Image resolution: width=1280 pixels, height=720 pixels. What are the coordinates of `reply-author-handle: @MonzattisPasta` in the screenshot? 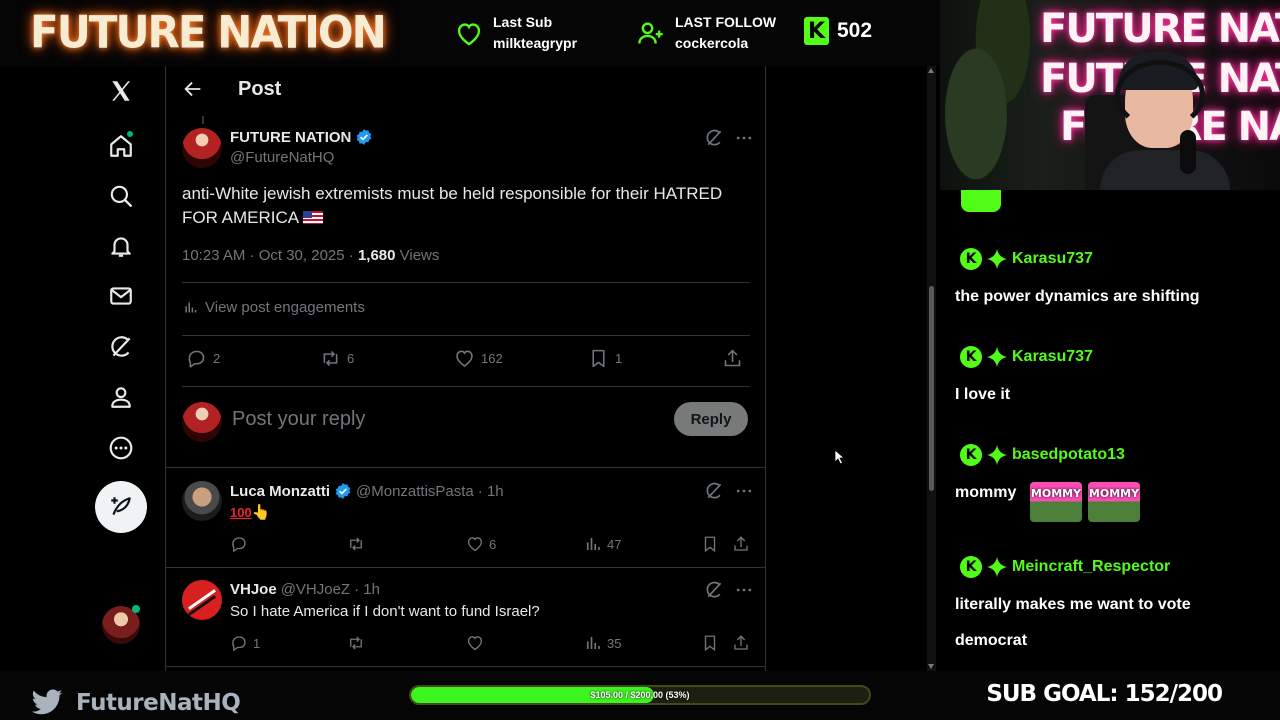 It's located at (415, 491).